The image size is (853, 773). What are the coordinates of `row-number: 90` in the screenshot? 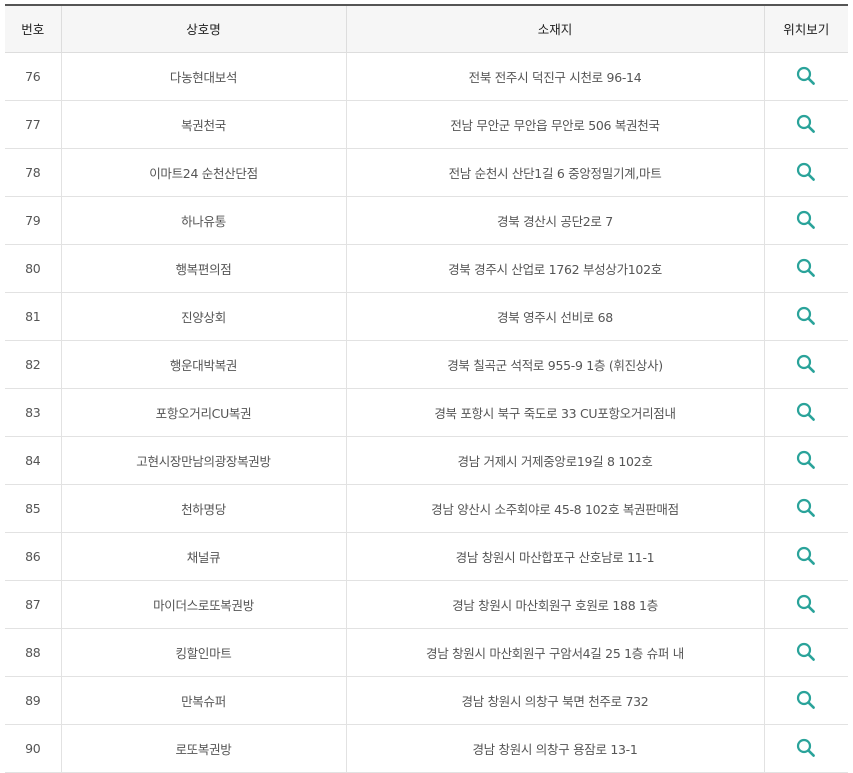 It's located at (33, 748).